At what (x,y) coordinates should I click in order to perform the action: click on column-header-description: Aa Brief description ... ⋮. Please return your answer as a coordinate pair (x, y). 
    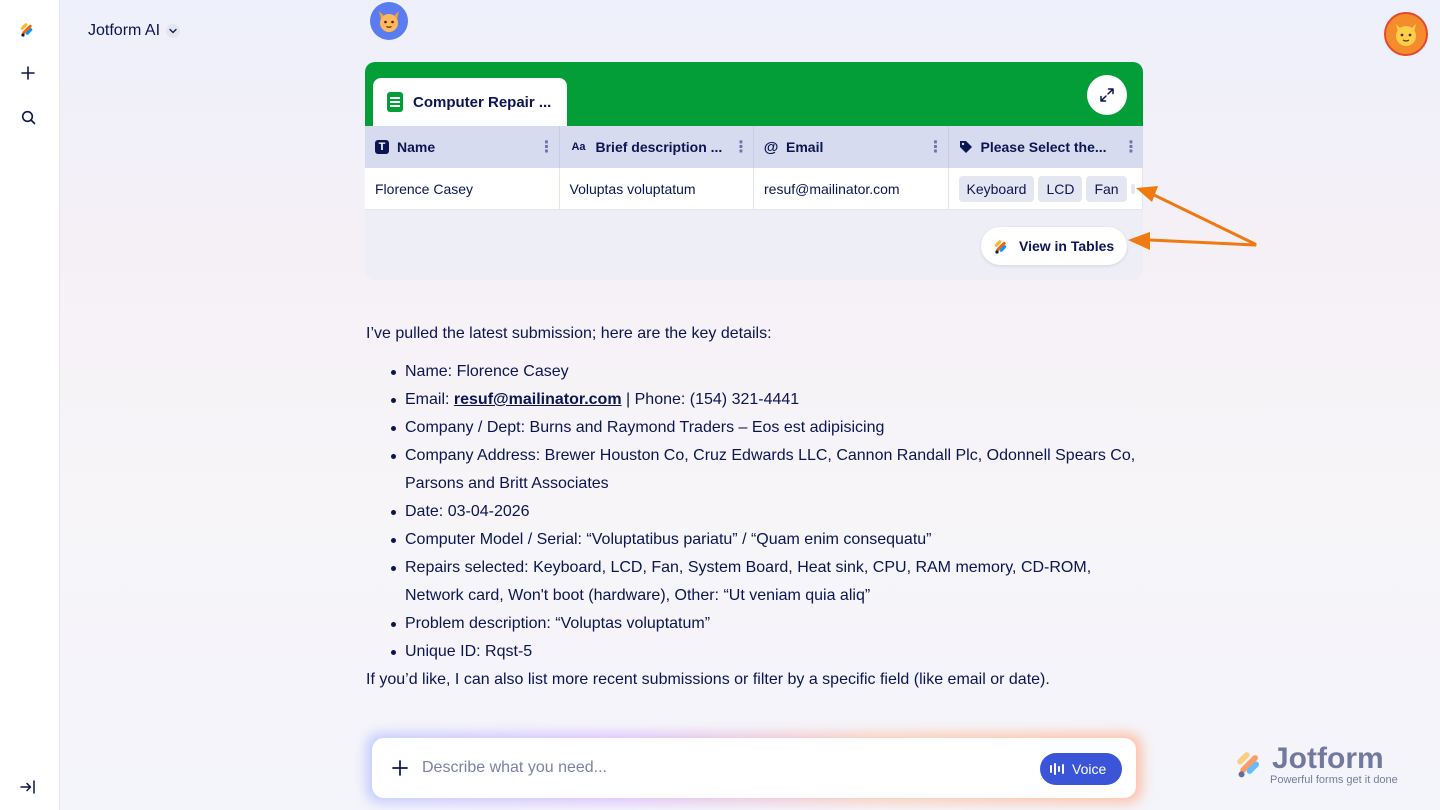
    Looking at the image, I should click on (656, 147).